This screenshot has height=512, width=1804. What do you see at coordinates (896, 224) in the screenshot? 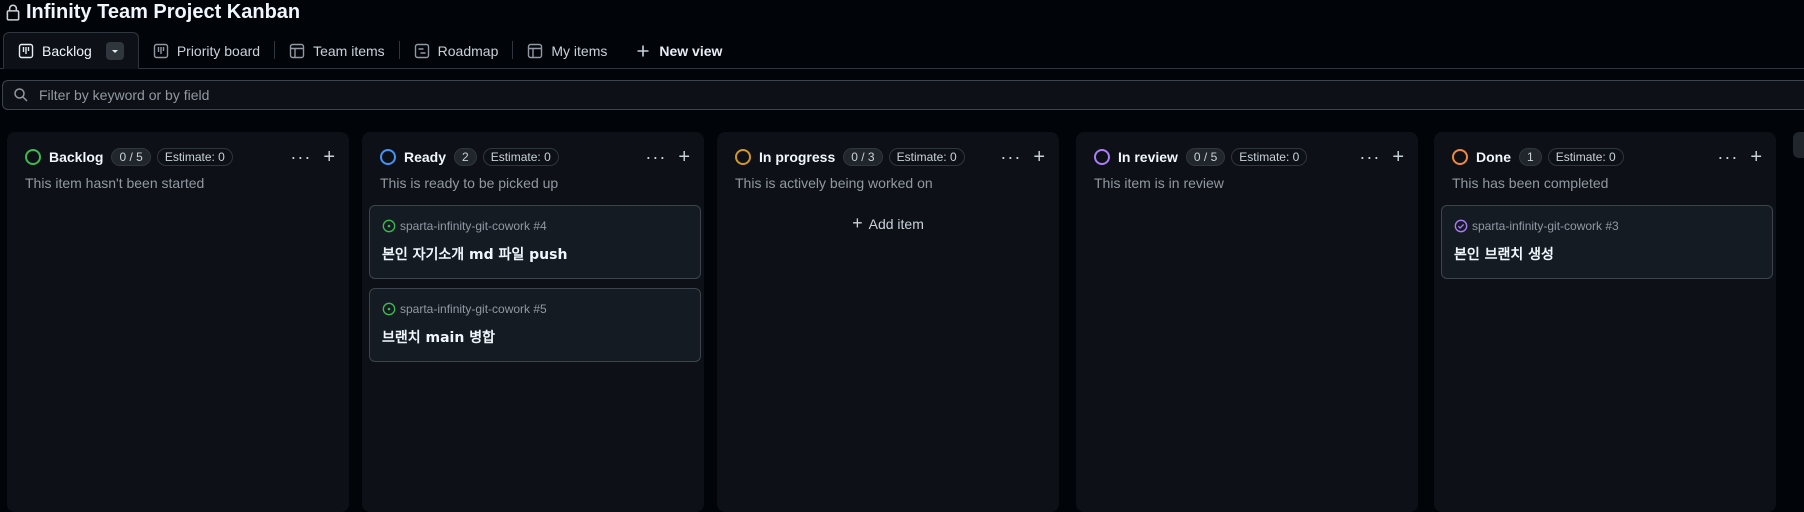
I see `add-item-label: Add item` at bounding box center [896, 224].